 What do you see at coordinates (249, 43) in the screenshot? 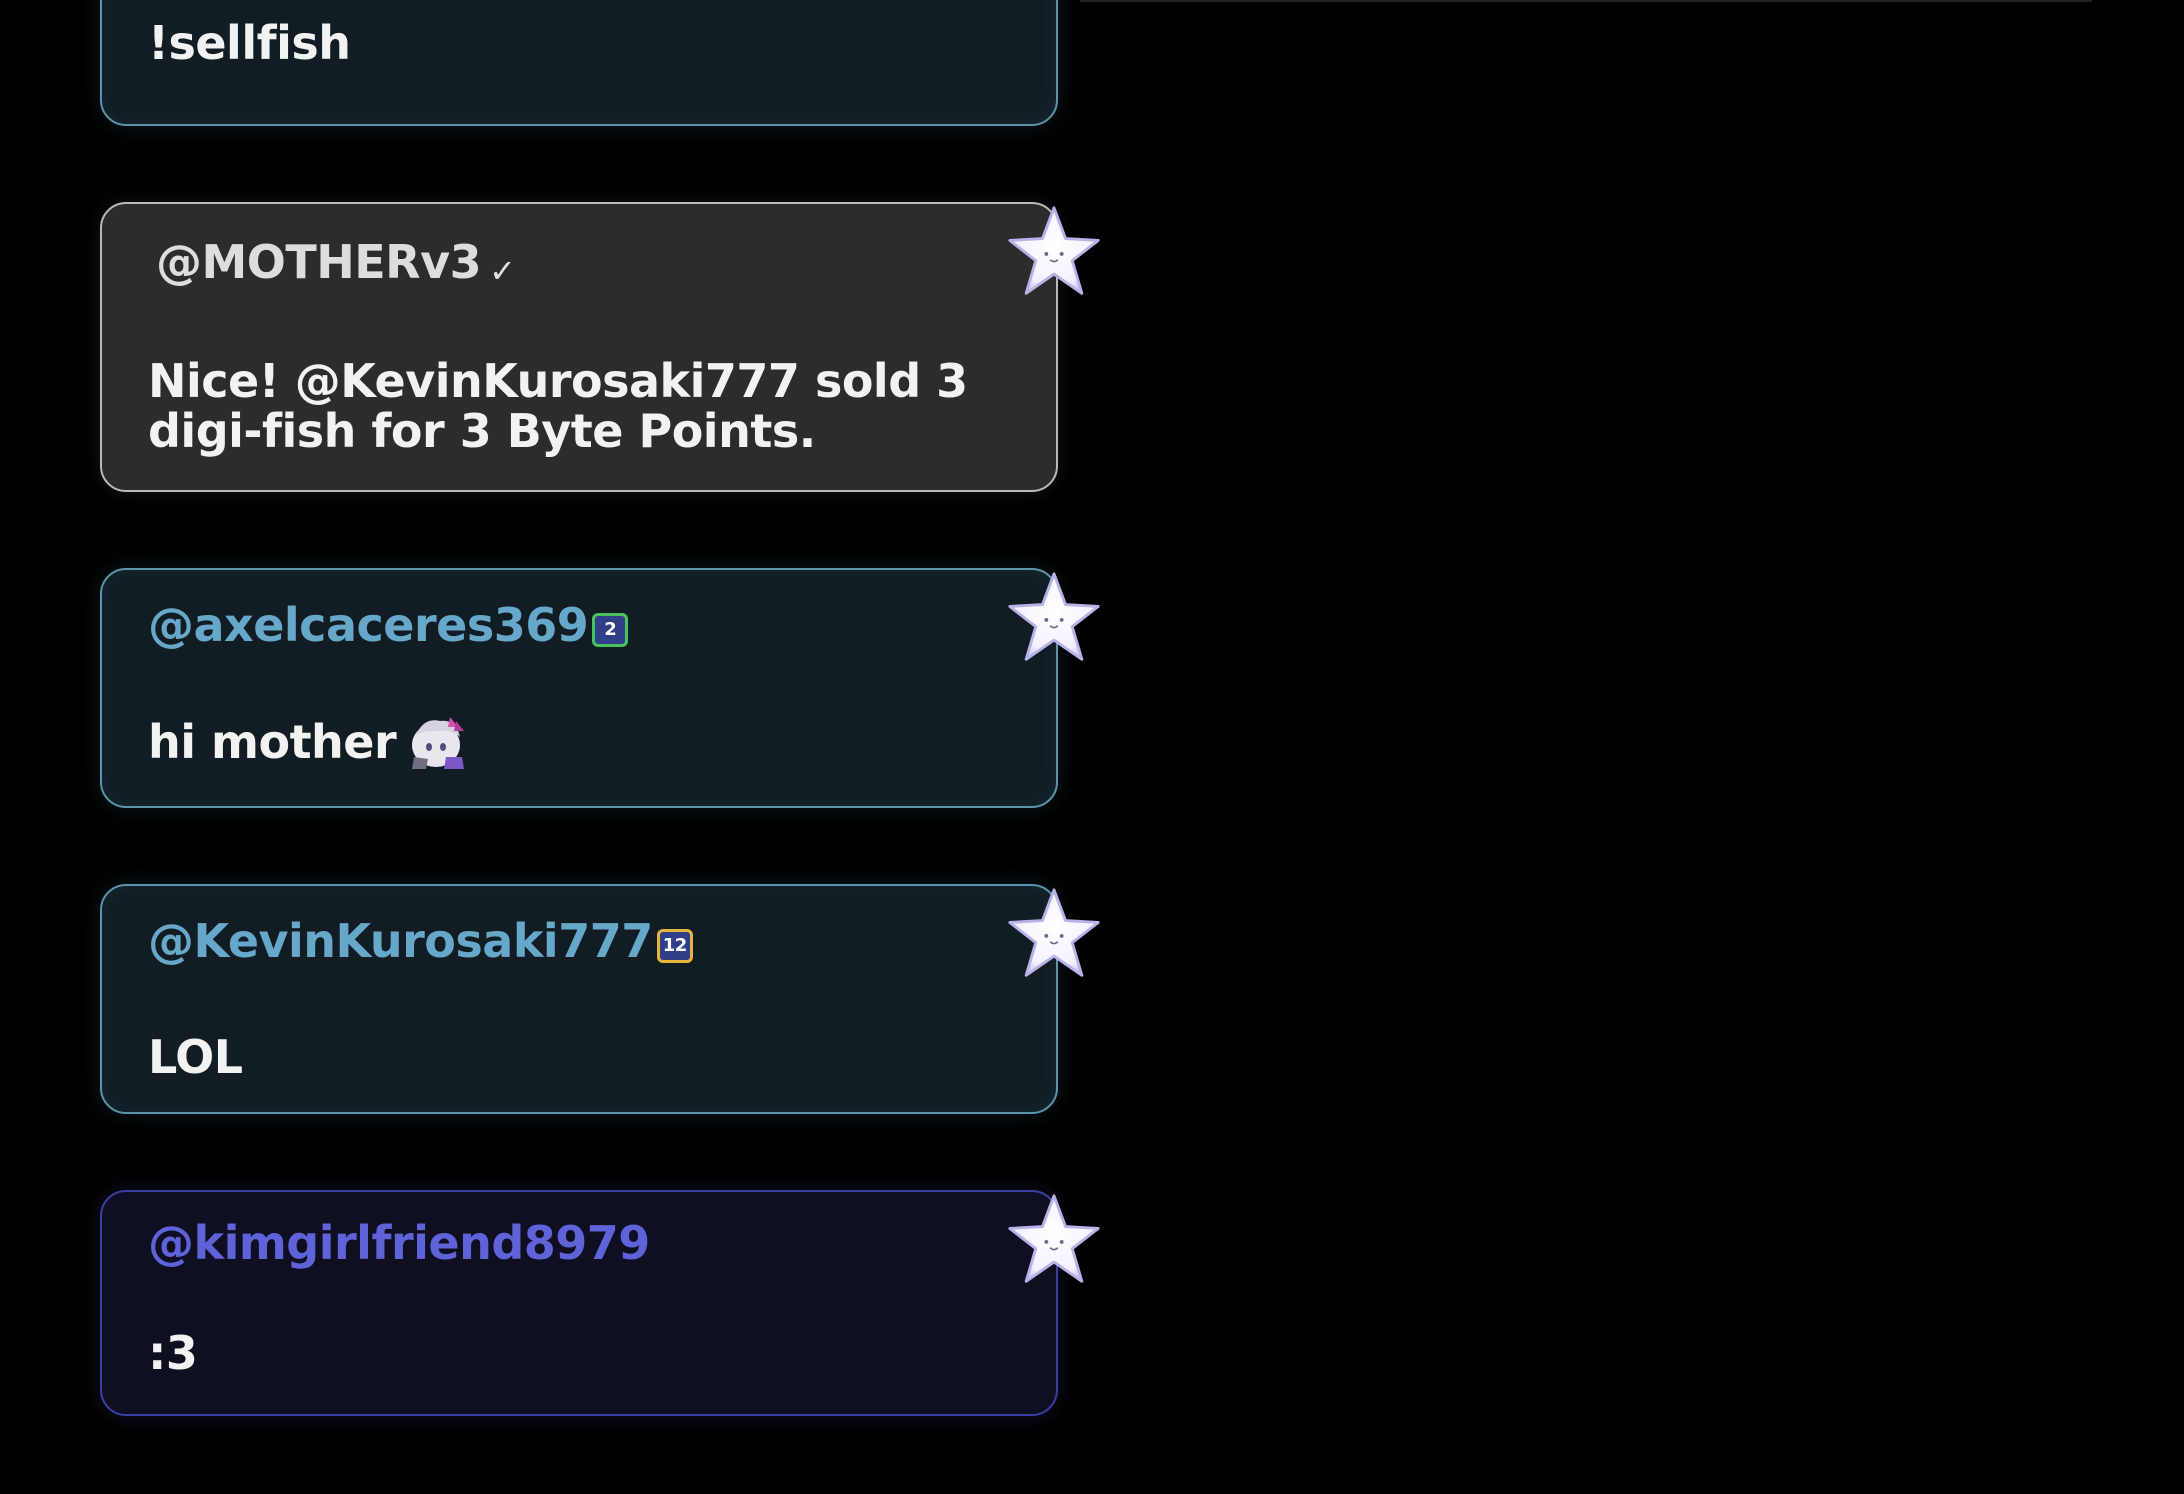
I see `message-text: !sellfish` at bounding box center [249, 43].